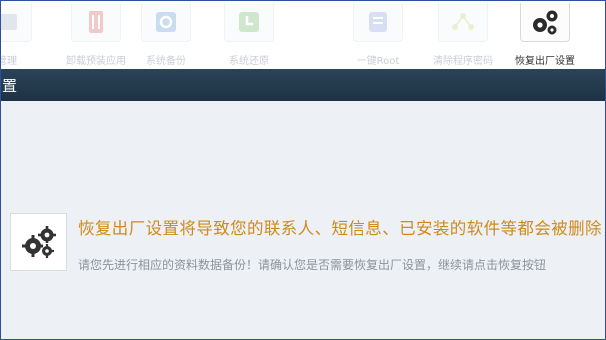 This screenshot has width=606, height=340. I want to click on toolbar-item-clear-app-password: 清除程序密码, so click(463, 35).